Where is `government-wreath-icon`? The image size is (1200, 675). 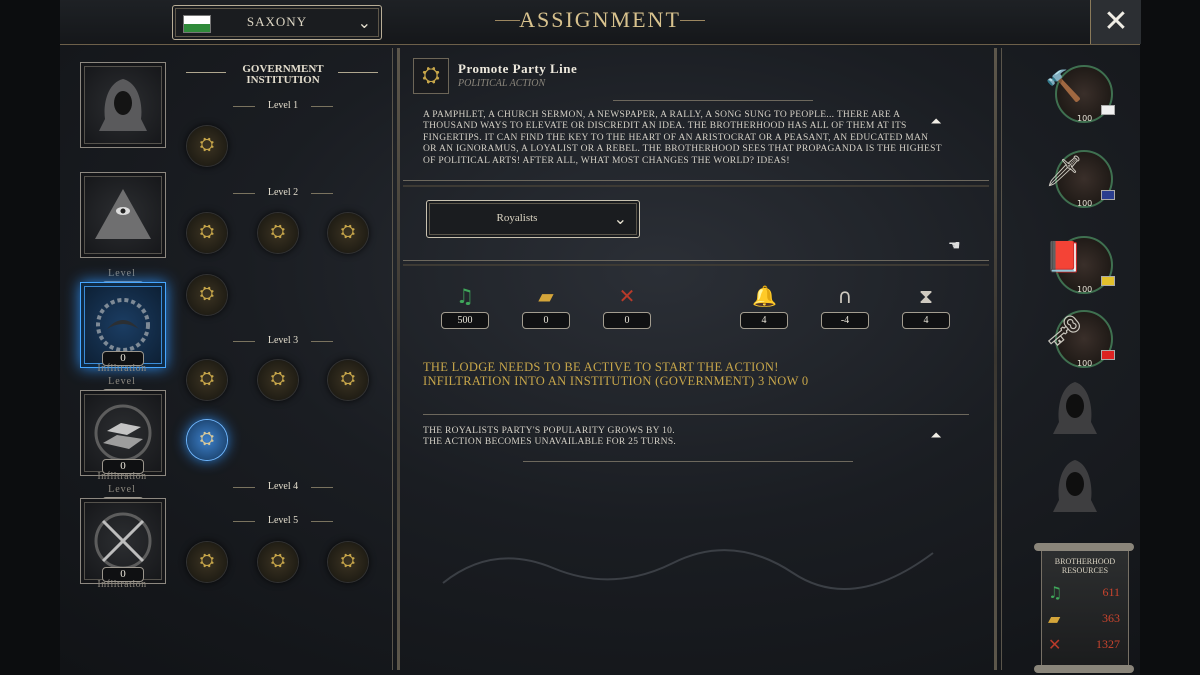 government-wreath-icon is located at coordinates (123, 325).